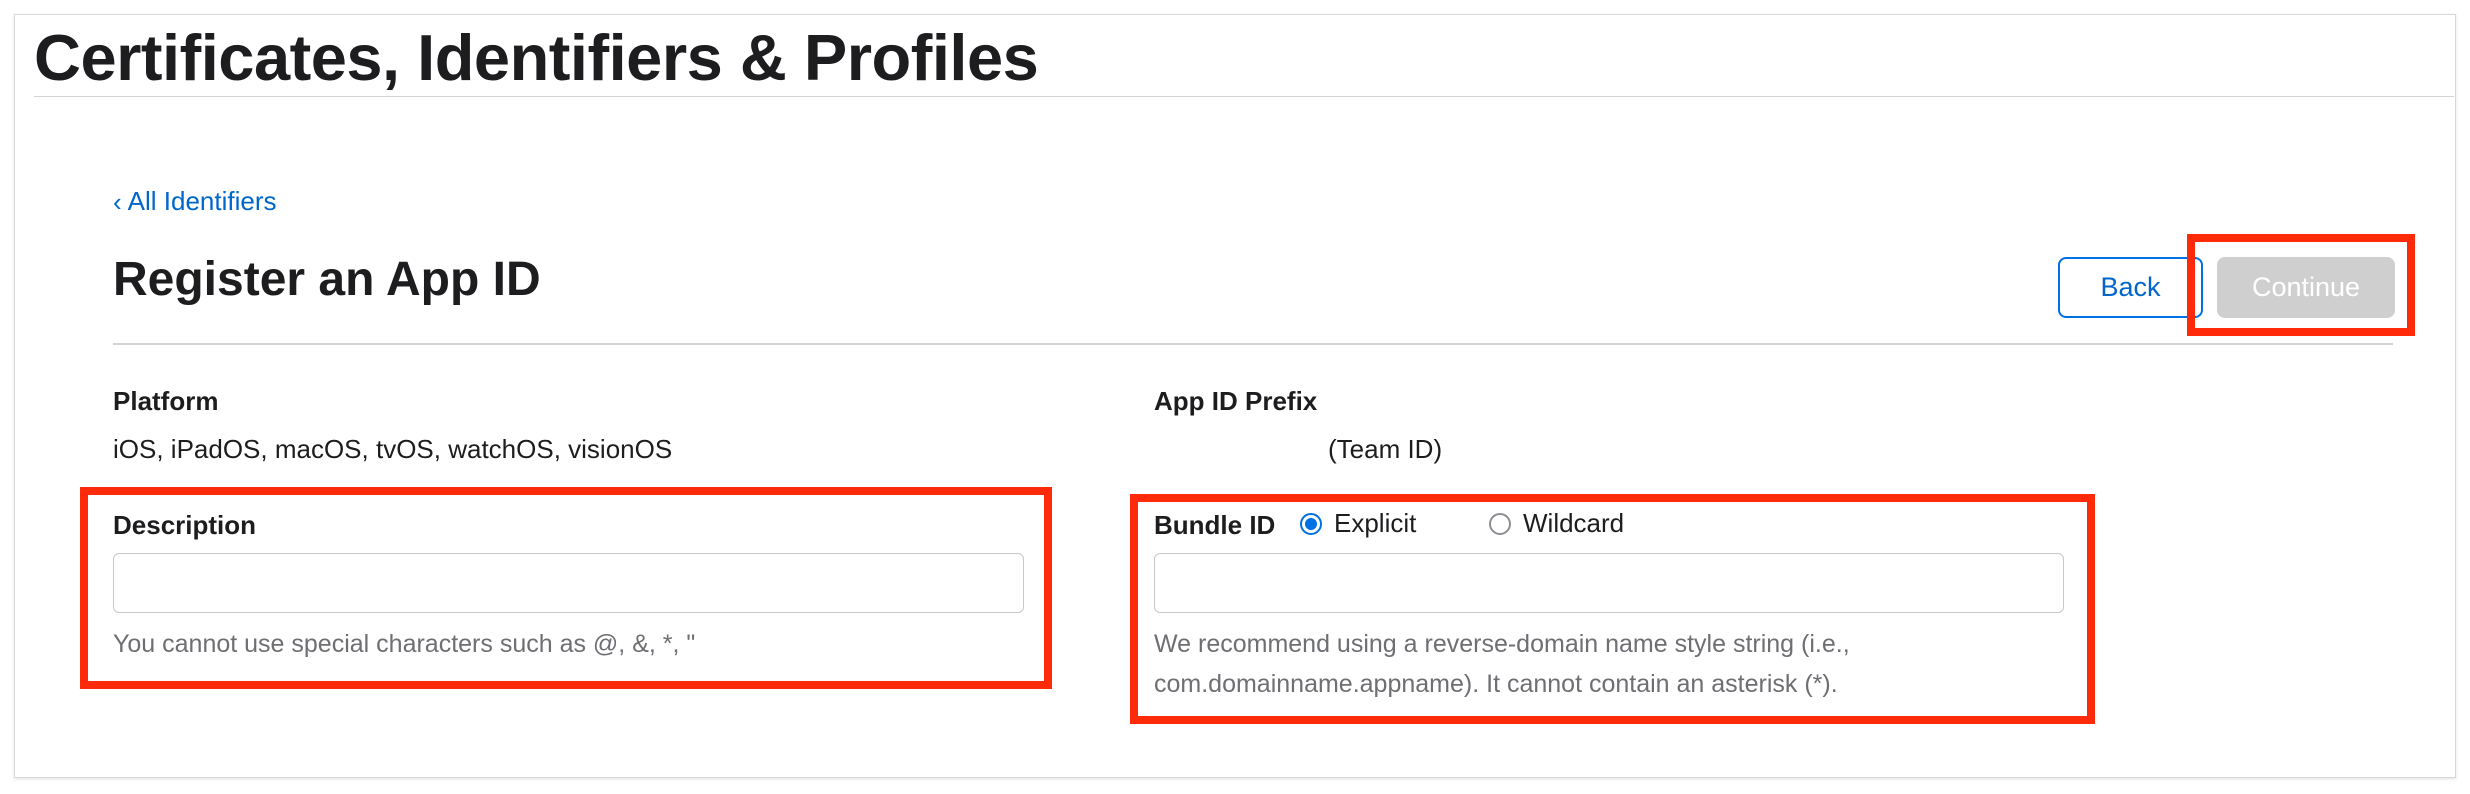  Describe the element at coordinates (1311, 523) in the screenshot. I see `radio-explicit-indicator` at that location.